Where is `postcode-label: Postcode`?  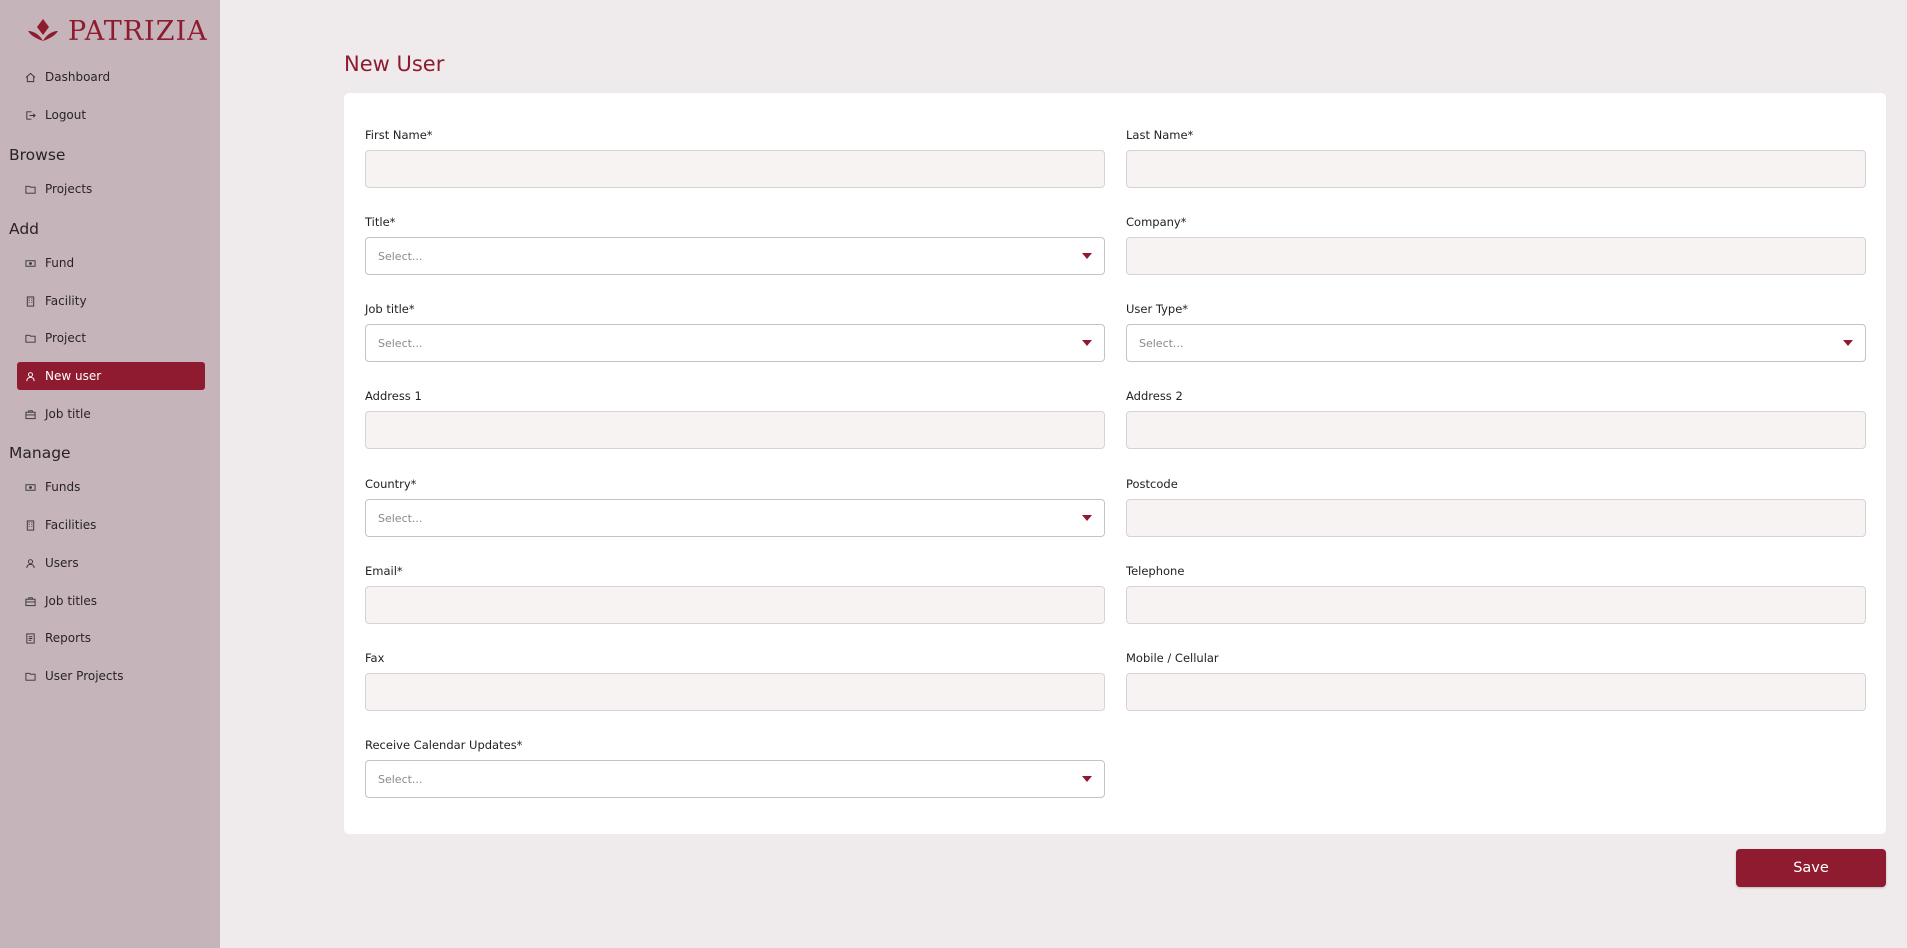
postcode-label: Postcode is located at coordinates (1152, 484).